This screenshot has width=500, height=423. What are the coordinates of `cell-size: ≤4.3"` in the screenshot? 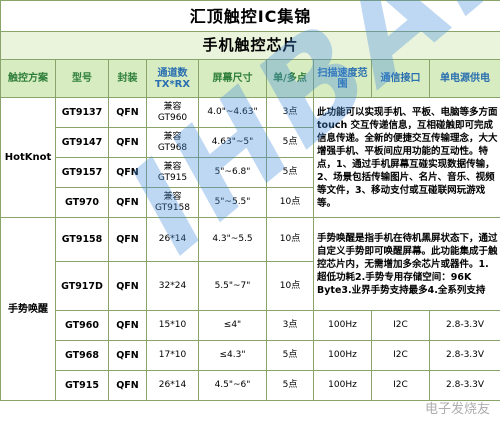 It's located at (232, 355).